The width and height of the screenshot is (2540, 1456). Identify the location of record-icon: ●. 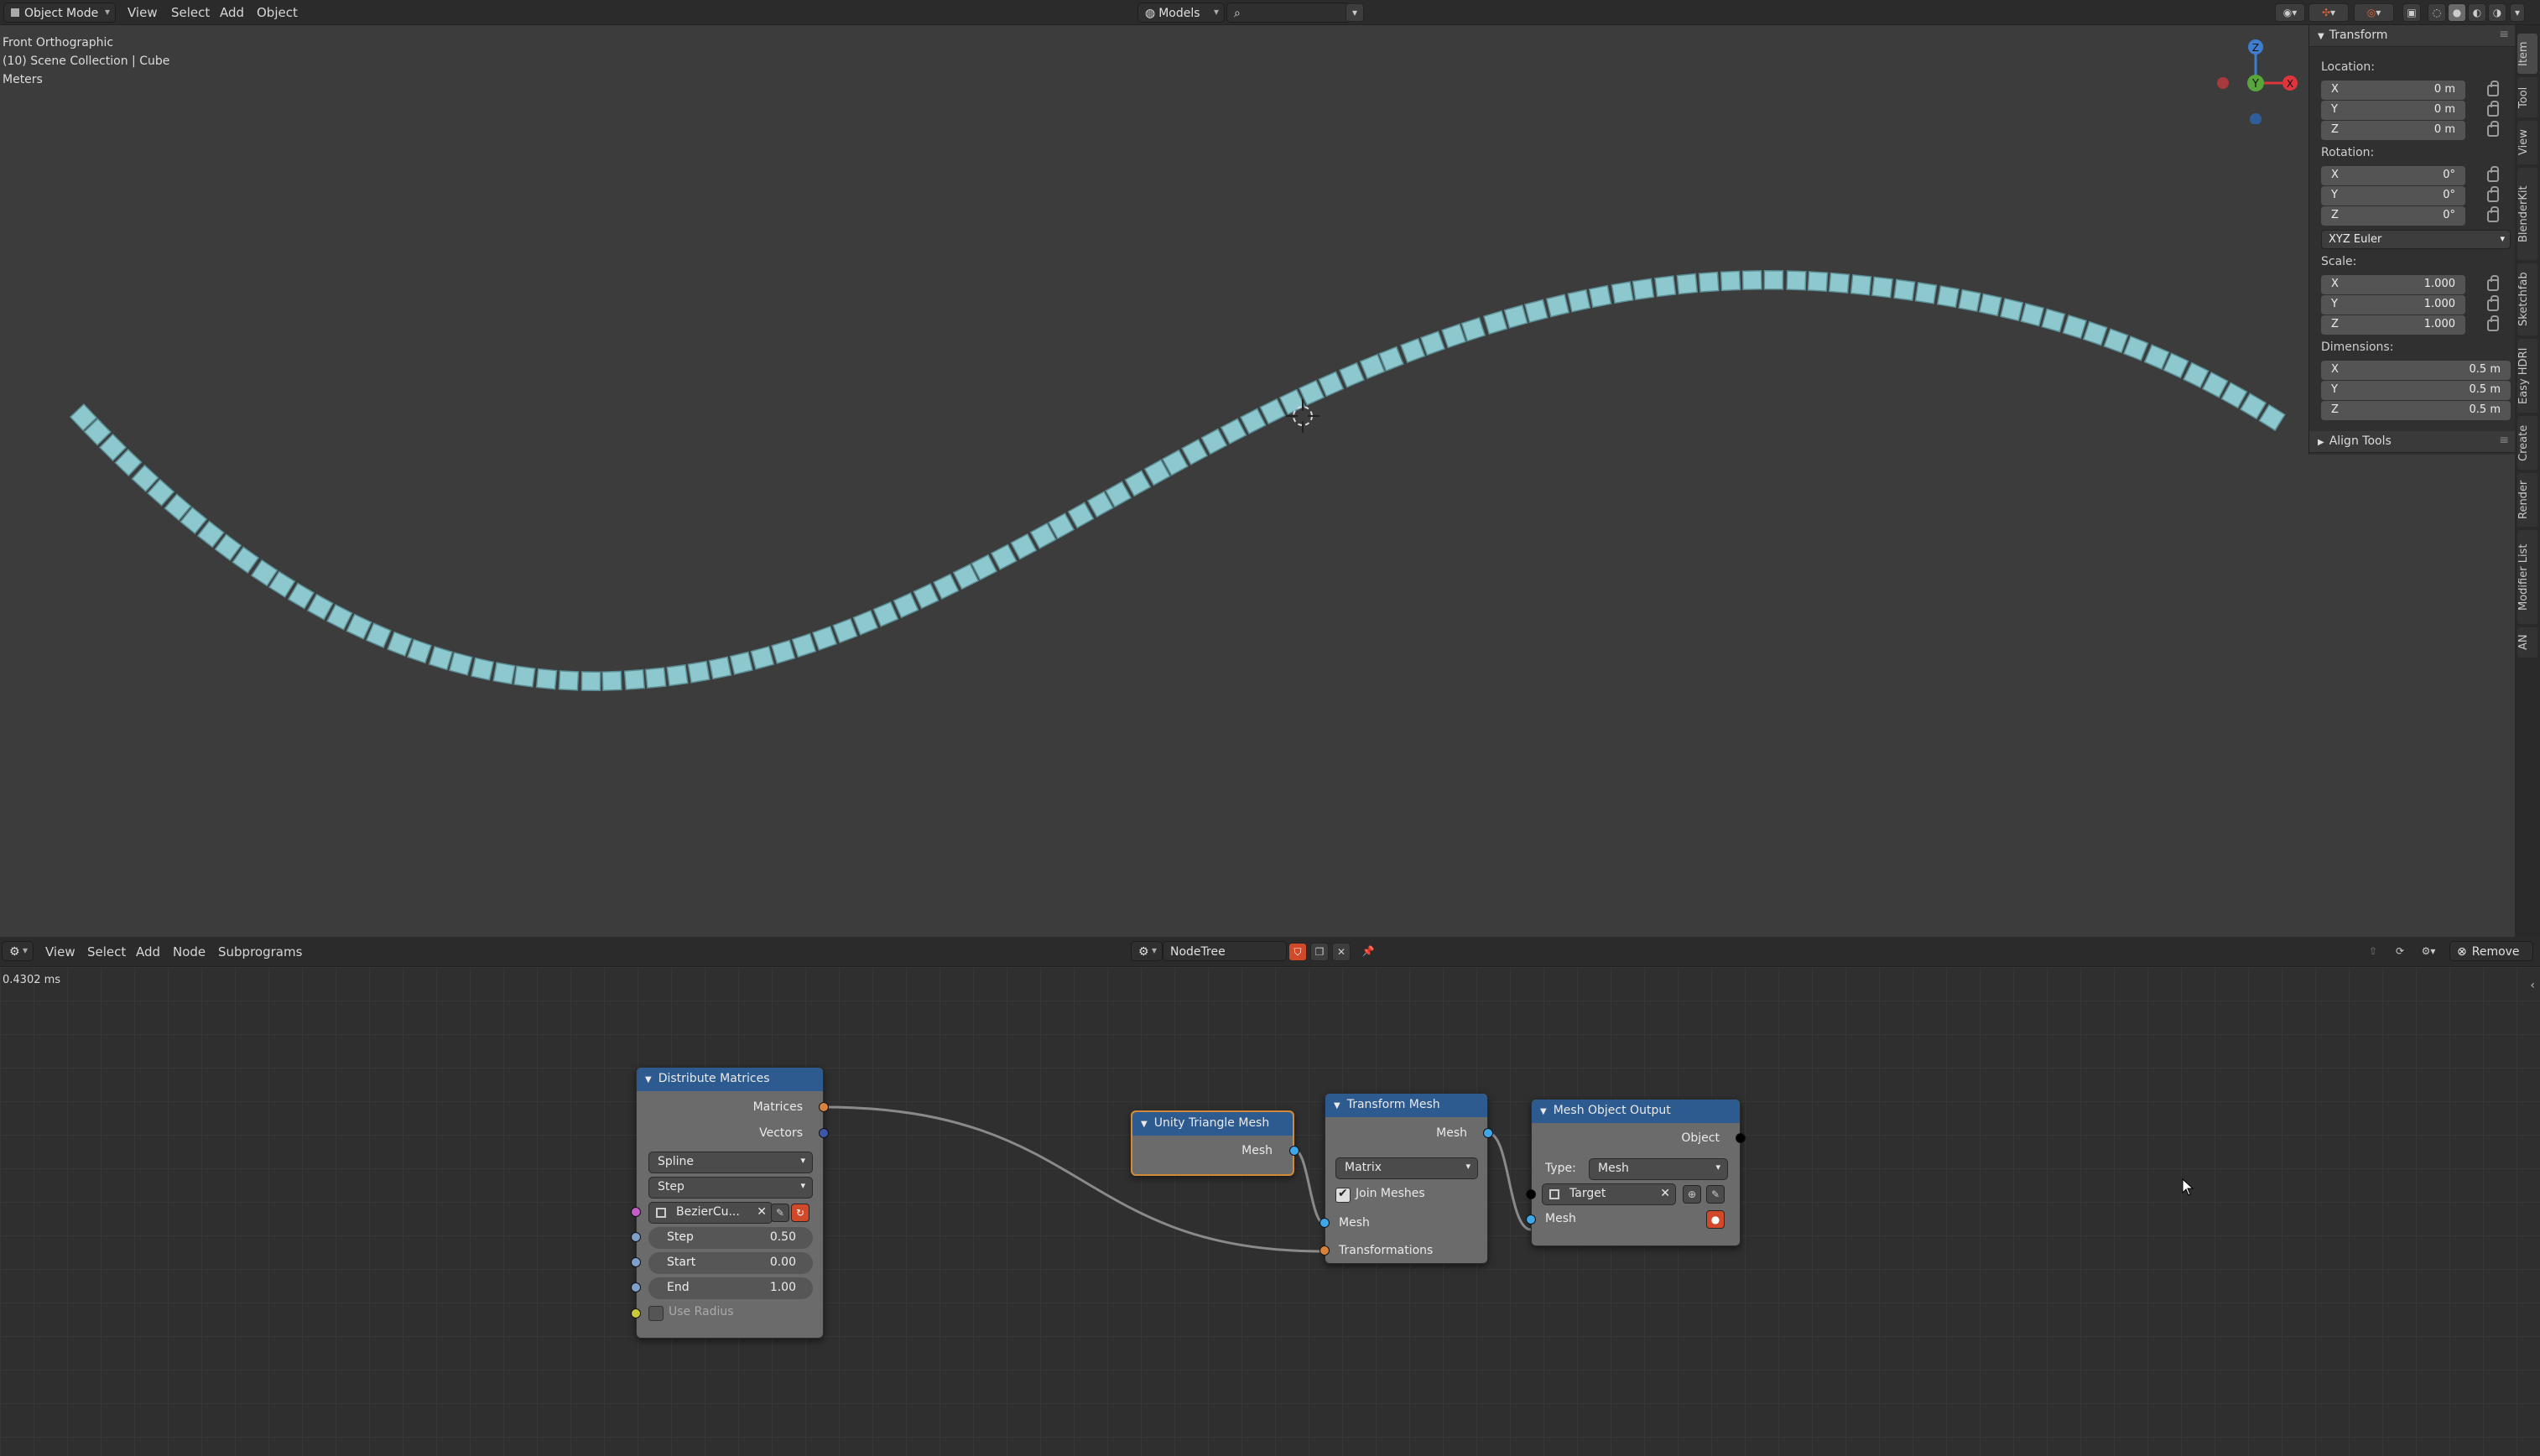
(1715, 1219).